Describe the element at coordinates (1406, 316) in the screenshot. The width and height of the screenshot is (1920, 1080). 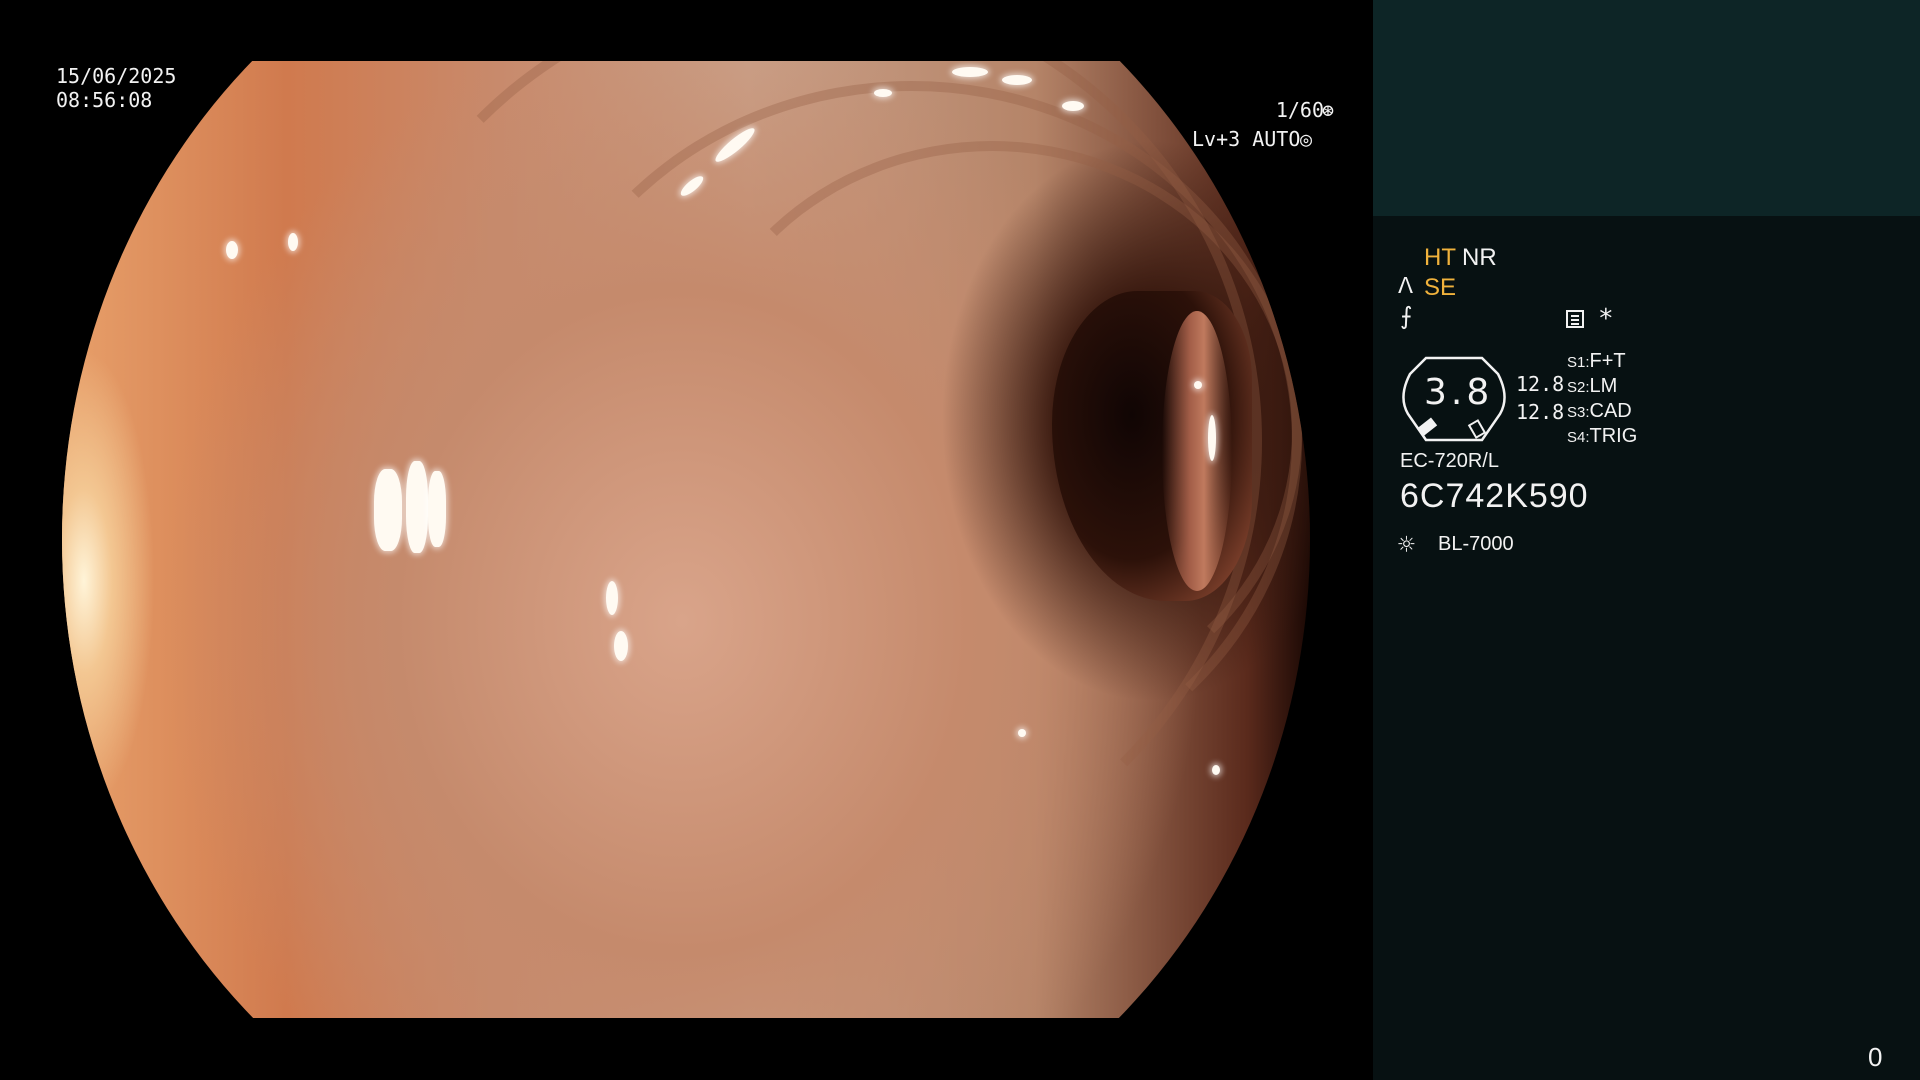
I see `function-icon: ⨍` at that location.